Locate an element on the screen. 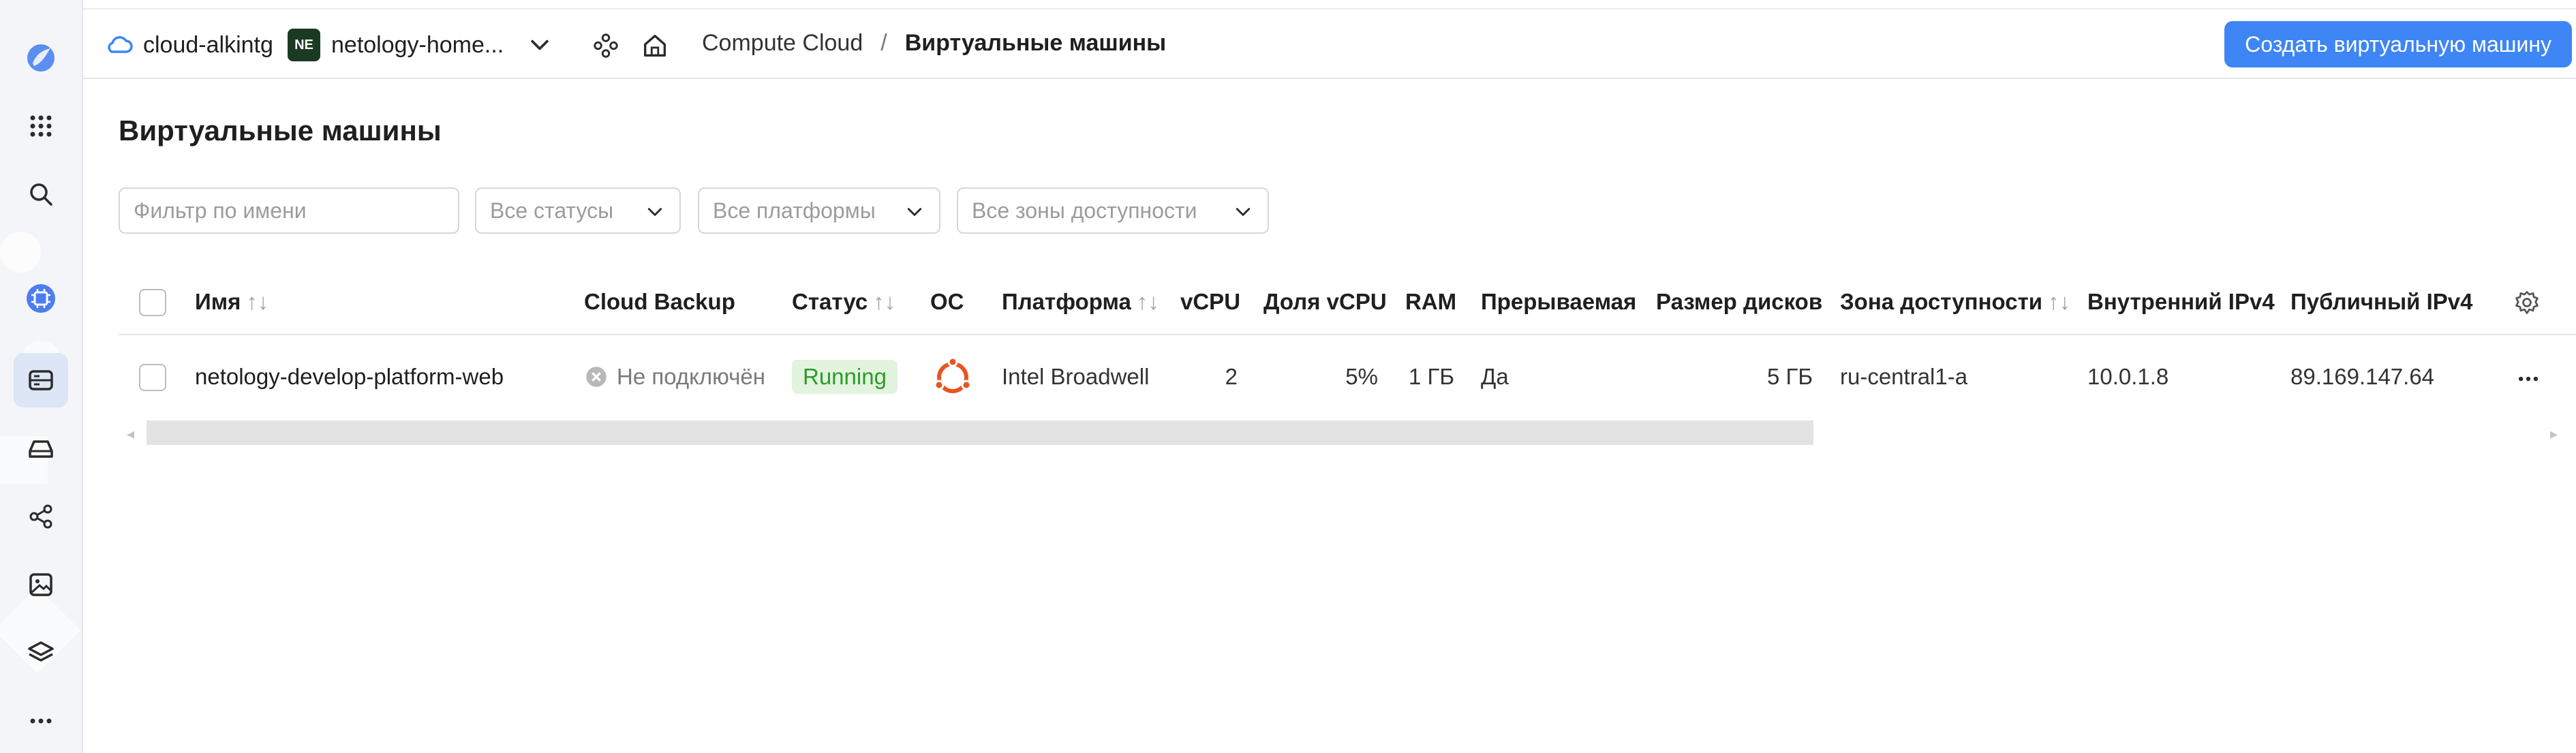 The height and width of the screenshot is (753, 2576). snapshots-nav-button is located at coordinates (41, 653).